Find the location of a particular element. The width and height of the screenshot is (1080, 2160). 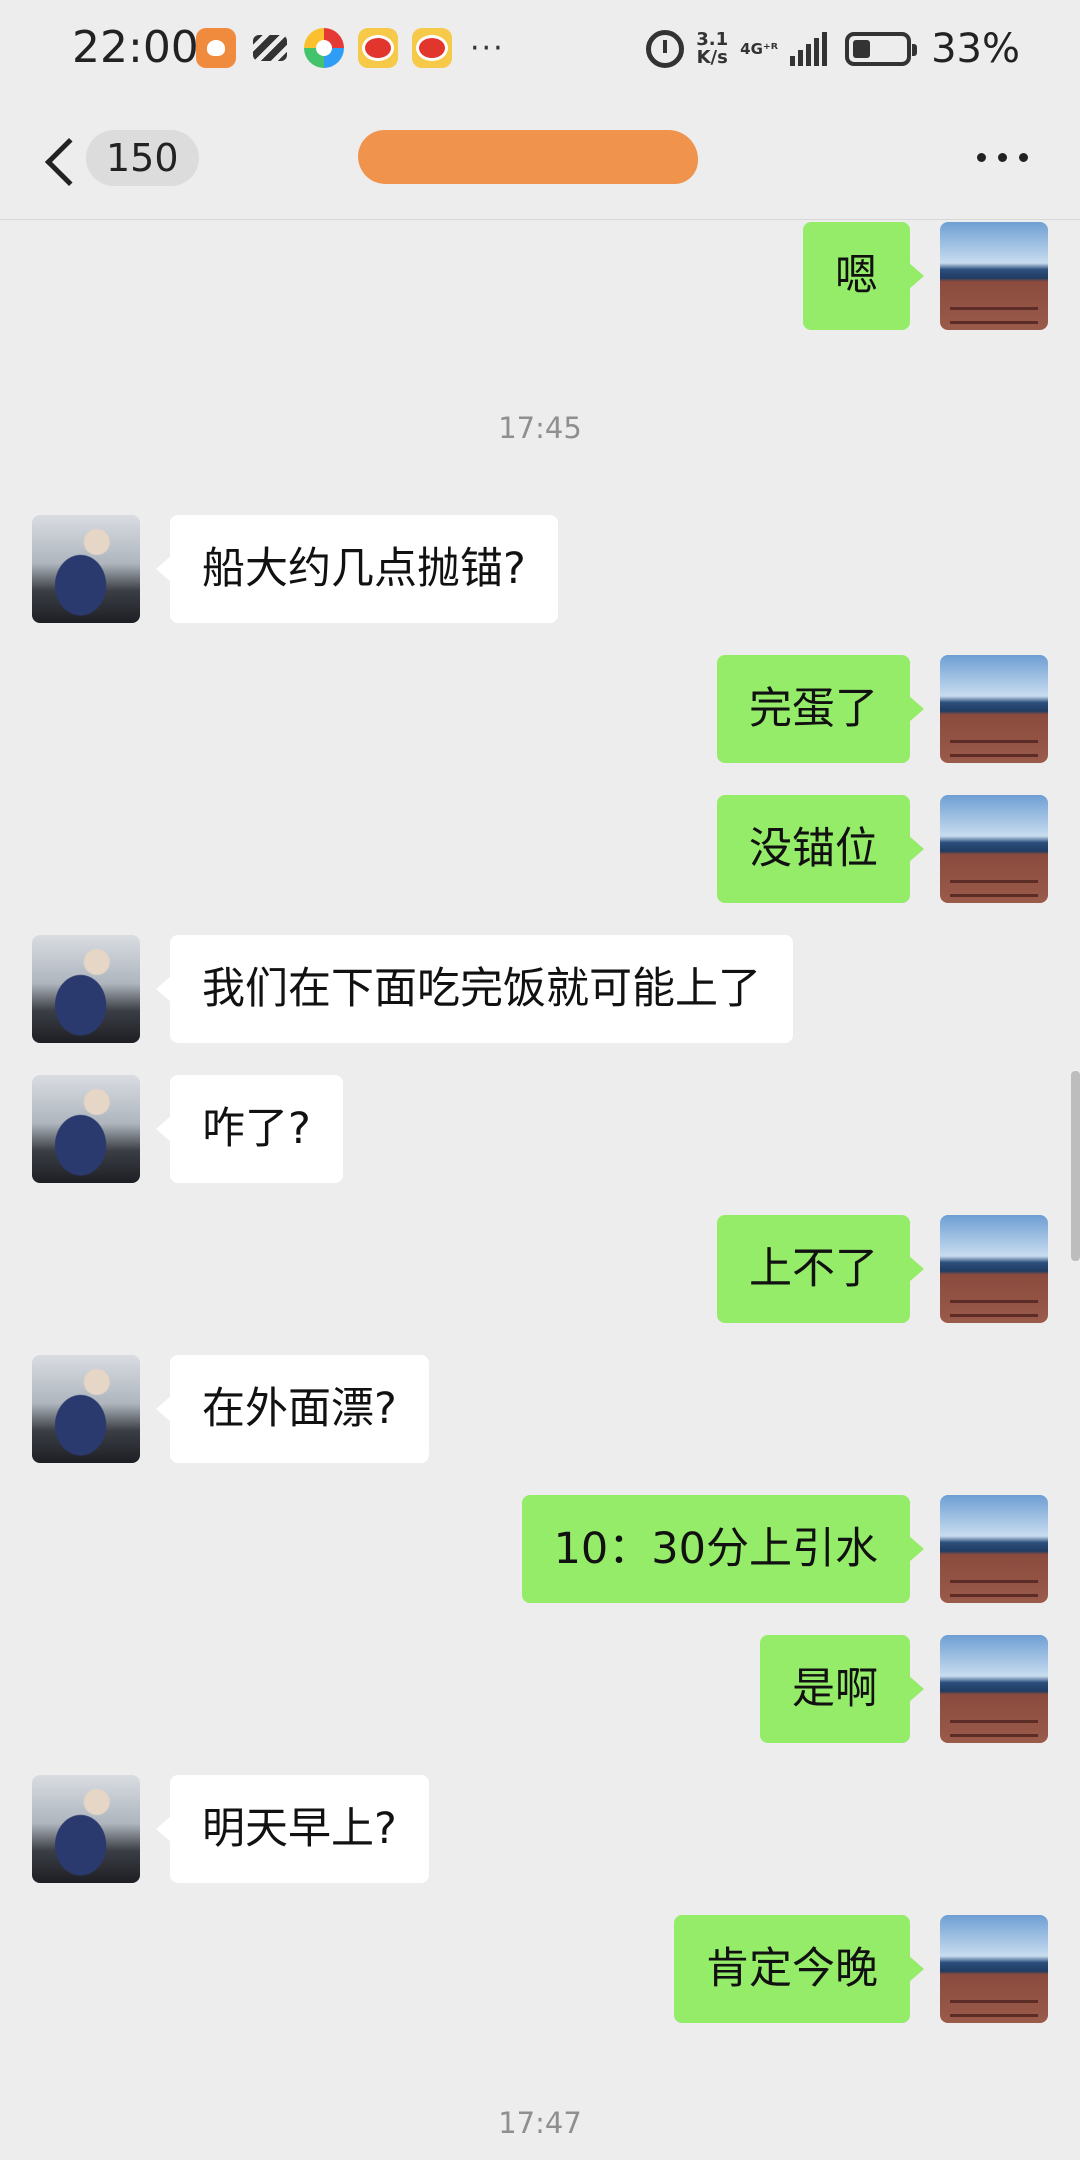

sent-message: 上不了 is located at coordinates (820, 1269).